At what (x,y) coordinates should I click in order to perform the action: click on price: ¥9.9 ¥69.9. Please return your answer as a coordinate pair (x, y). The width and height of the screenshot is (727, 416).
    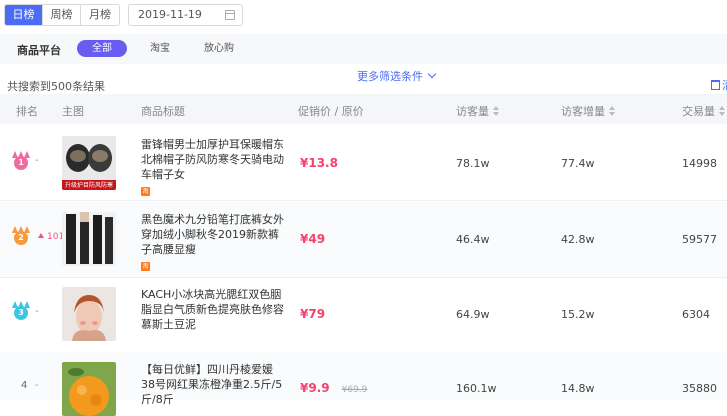
    Looking at the image, I should click on (333, 388).